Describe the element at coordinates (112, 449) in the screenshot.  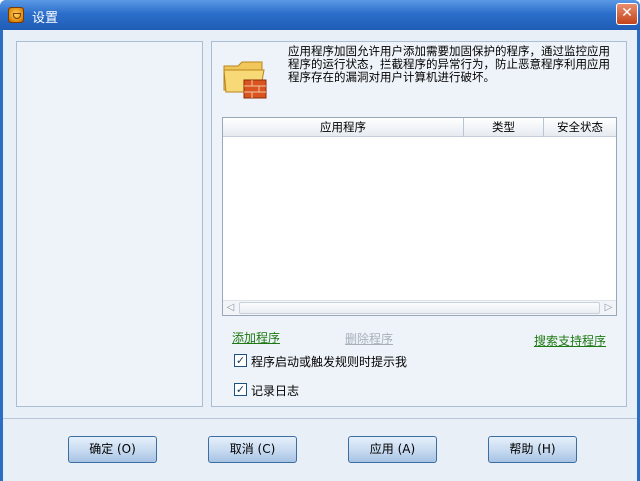
I see `ok-button: 确定 (O)` at that location.